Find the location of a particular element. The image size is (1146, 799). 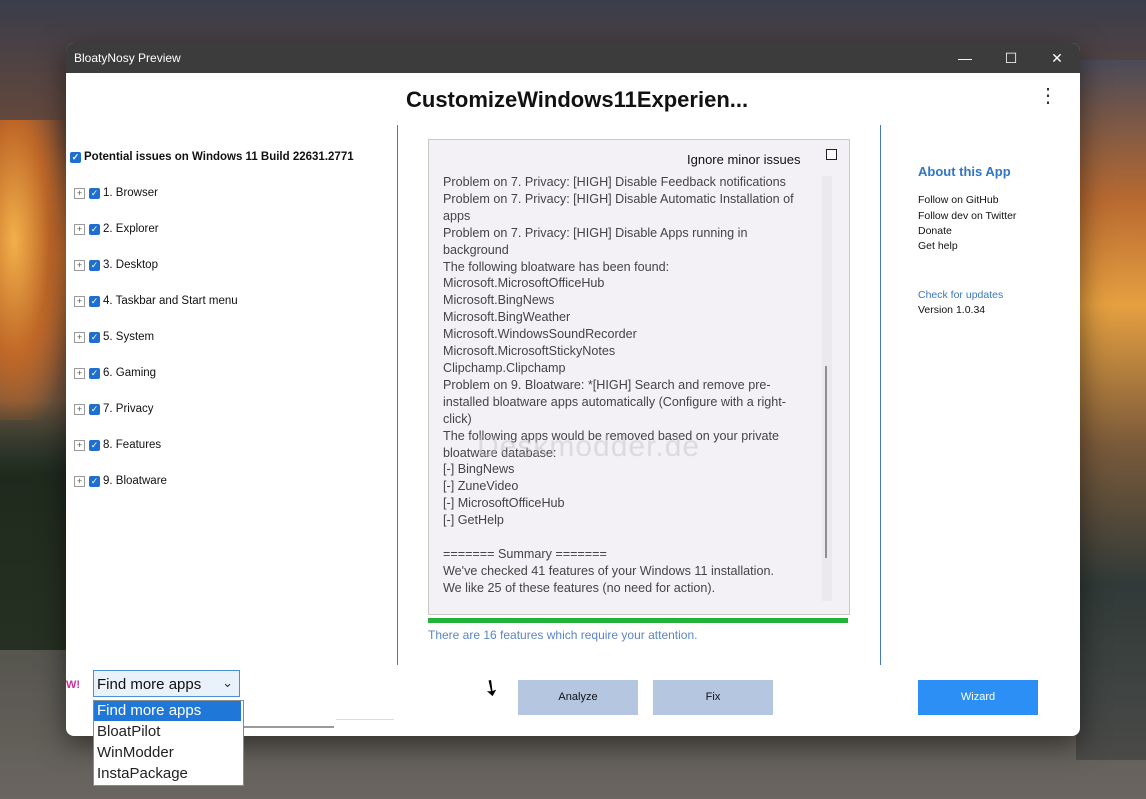

log-scrollbar is located at coordinates (827, 388).